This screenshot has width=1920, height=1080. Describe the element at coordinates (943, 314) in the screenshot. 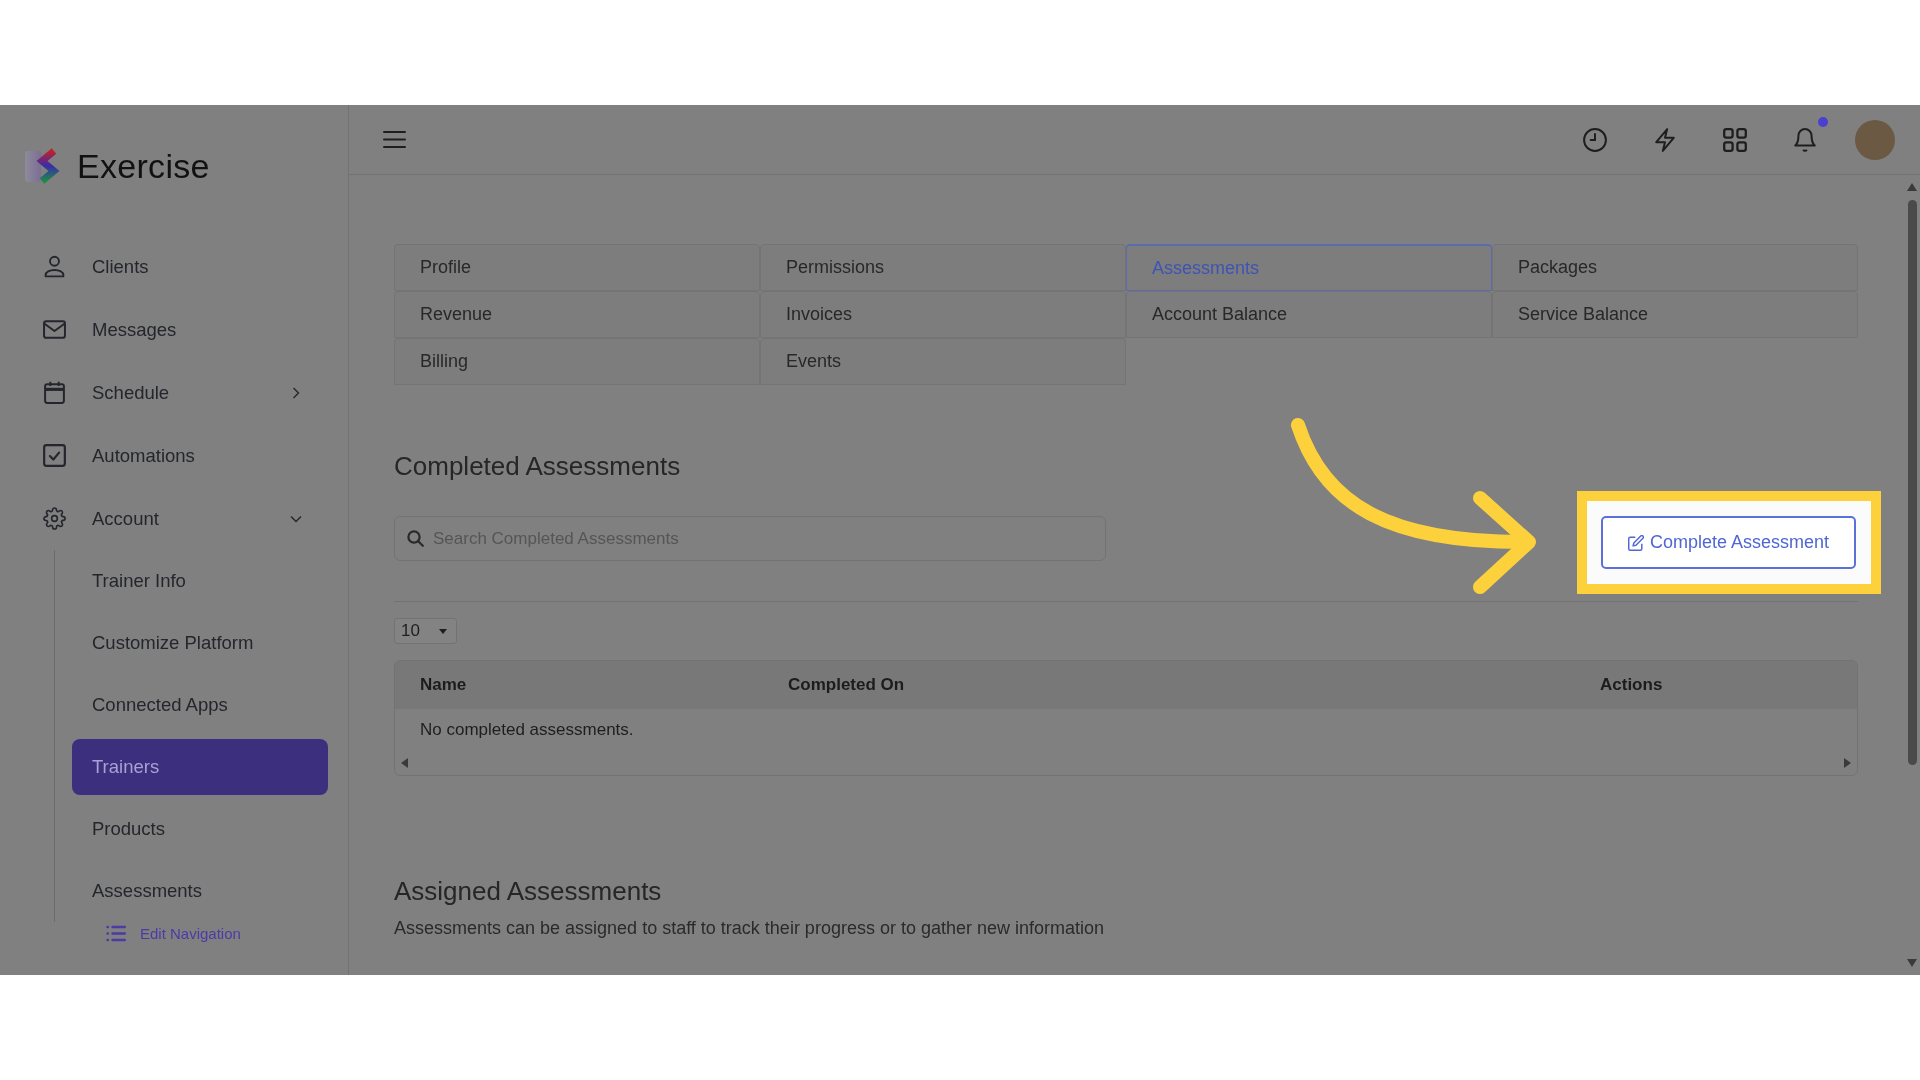

I see `tab: Invoices` at that location.